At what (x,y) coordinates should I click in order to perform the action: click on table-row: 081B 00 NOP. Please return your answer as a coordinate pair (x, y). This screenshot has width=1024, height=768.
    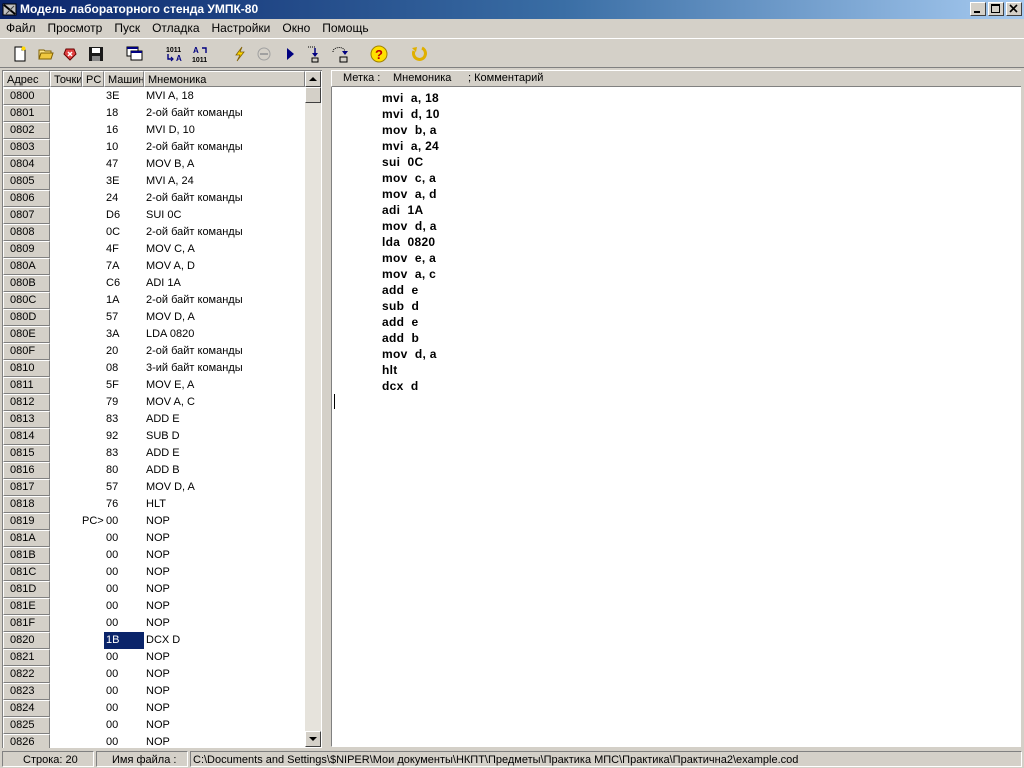
    Looking at the image, I should click on (154, 555).